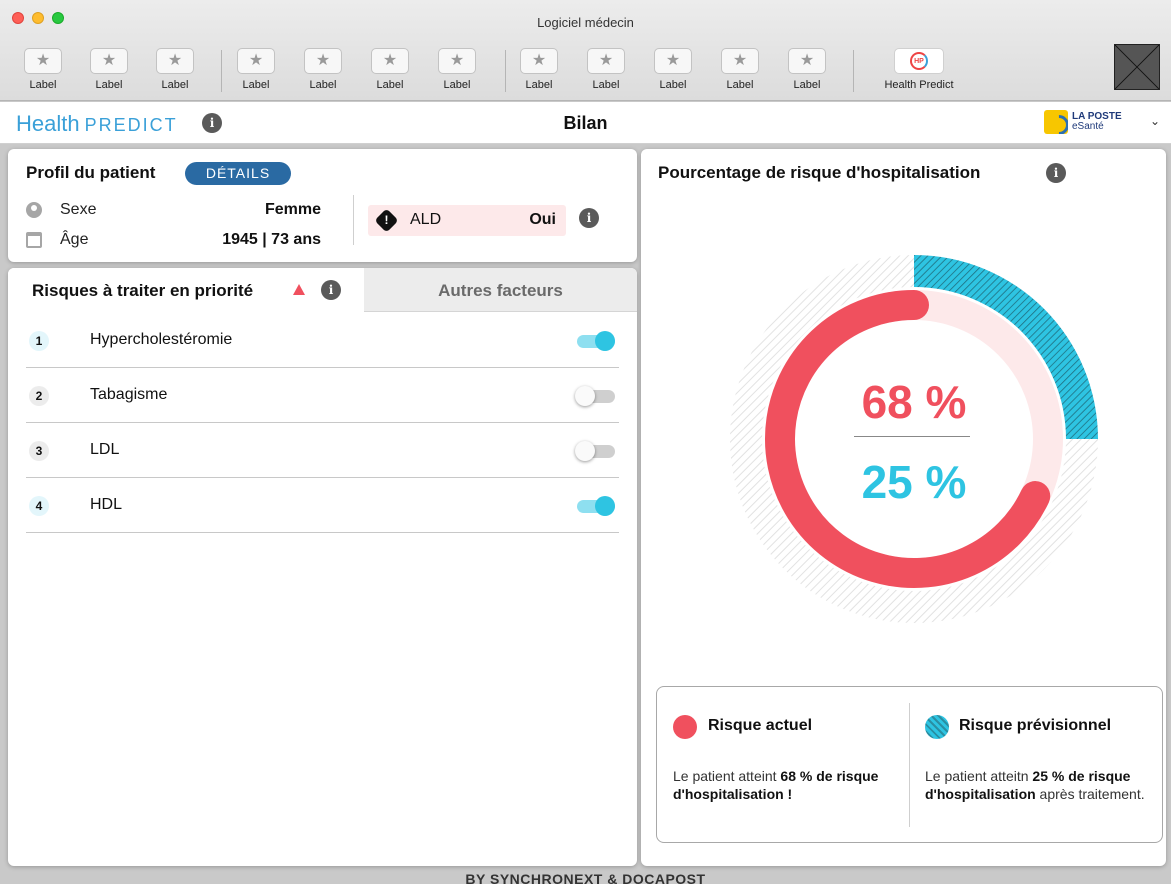 This screenshot has height=884, width=1171. I want to click on details-button: DÉTAILS, so click(238, 173).